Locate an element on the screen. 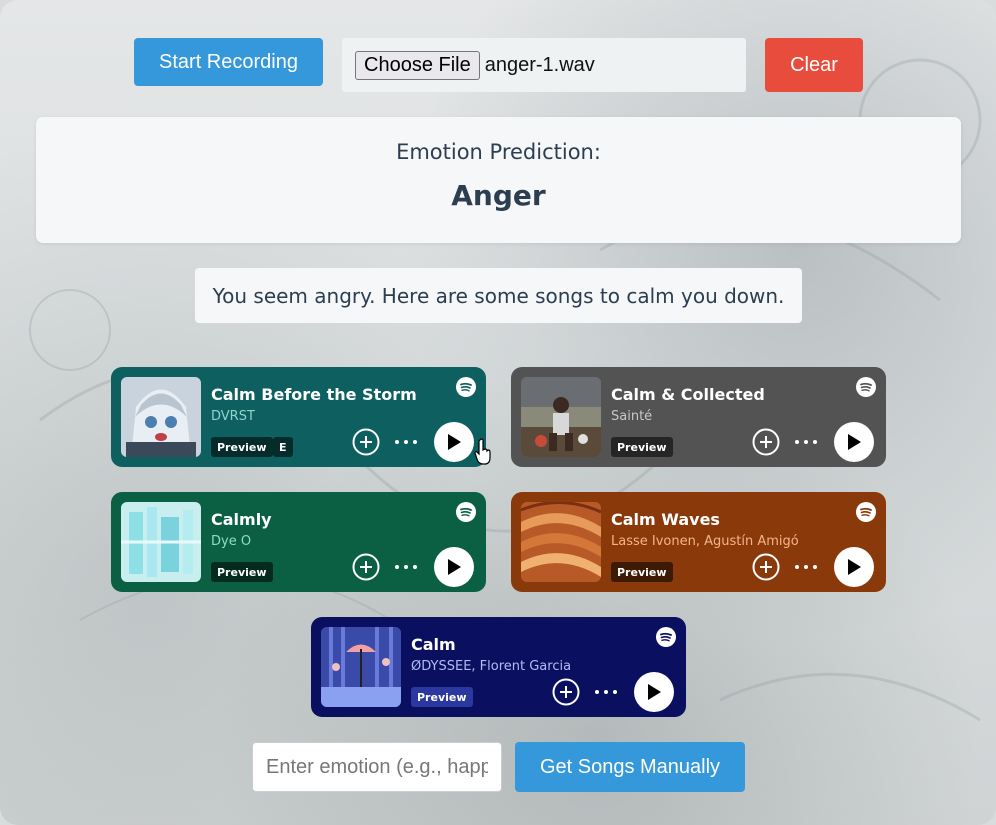  song-title: Calm & Collected is located at coordinates (688, 394).